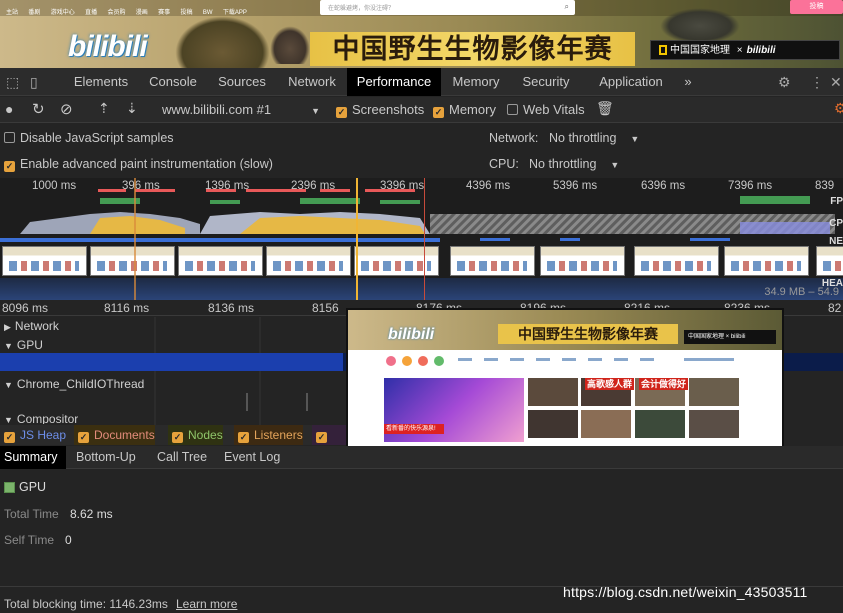 This screenshot has height=613, width=843. What do you see at coordinates (97, 138) in the screenshot?
I see `disable-js-samples-label: Disable JavaScript samples` at bounding box center [97, 138].